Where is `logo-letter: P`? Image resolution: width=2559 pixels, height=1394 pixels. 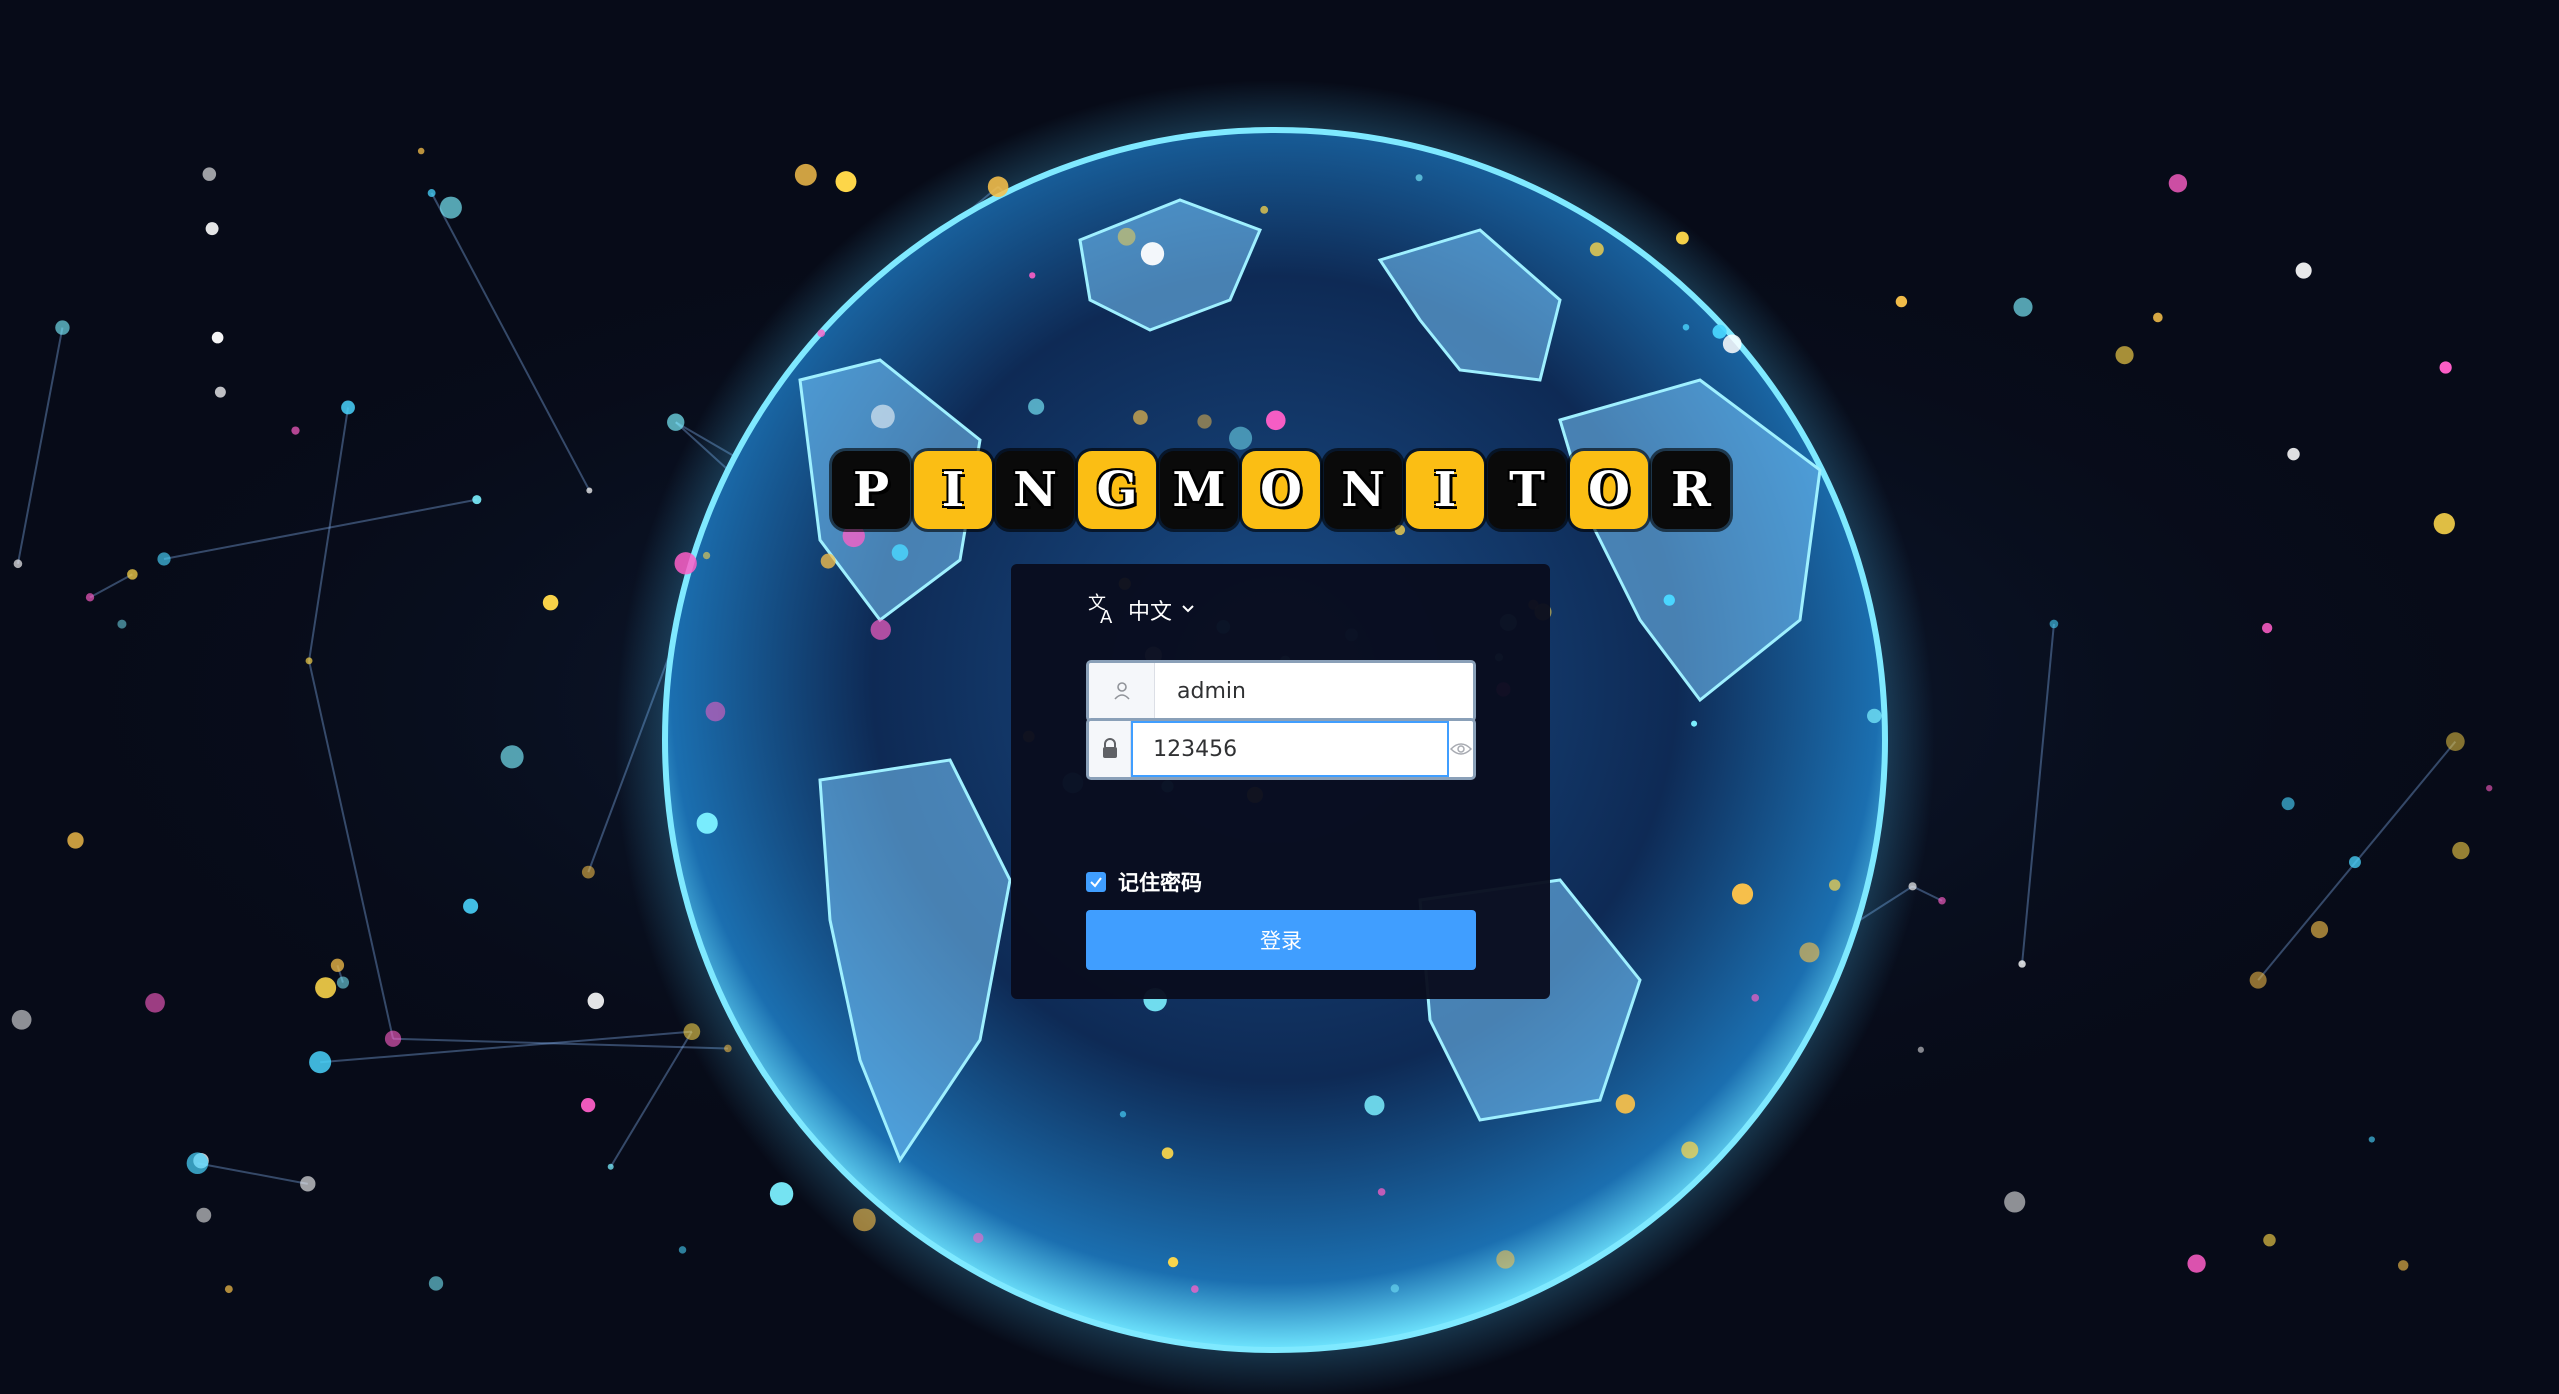 logo-letter: P is located at coordinates (871, 490).